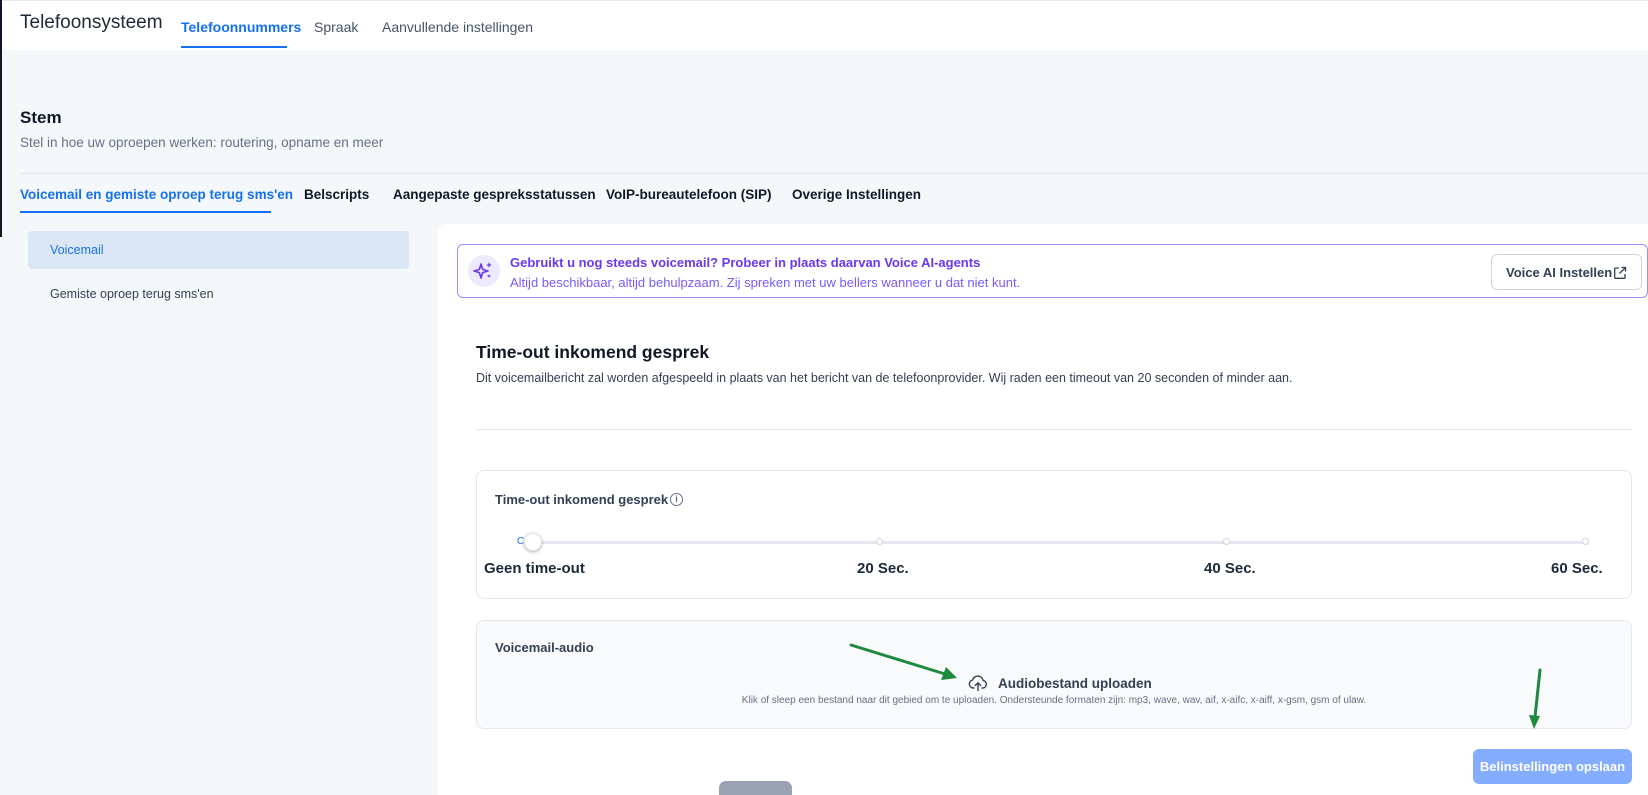  Describe the element at coordinates (593, 352) in the screenshot. I see `card-title: Time-out inkomend gesprek` at that location.